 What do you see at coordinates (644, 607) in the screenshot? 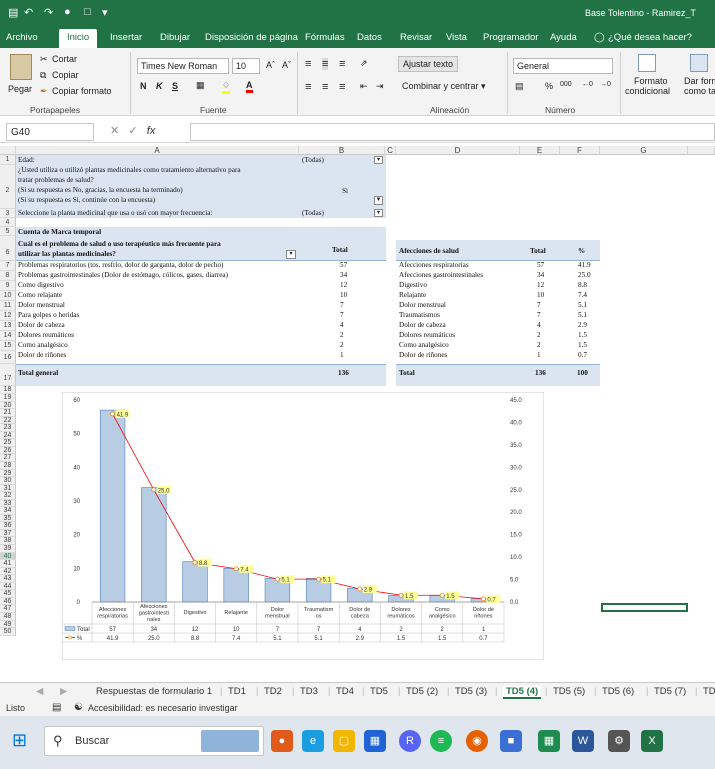
I see `selected-cell-g40` at bounding box center [644, 607].